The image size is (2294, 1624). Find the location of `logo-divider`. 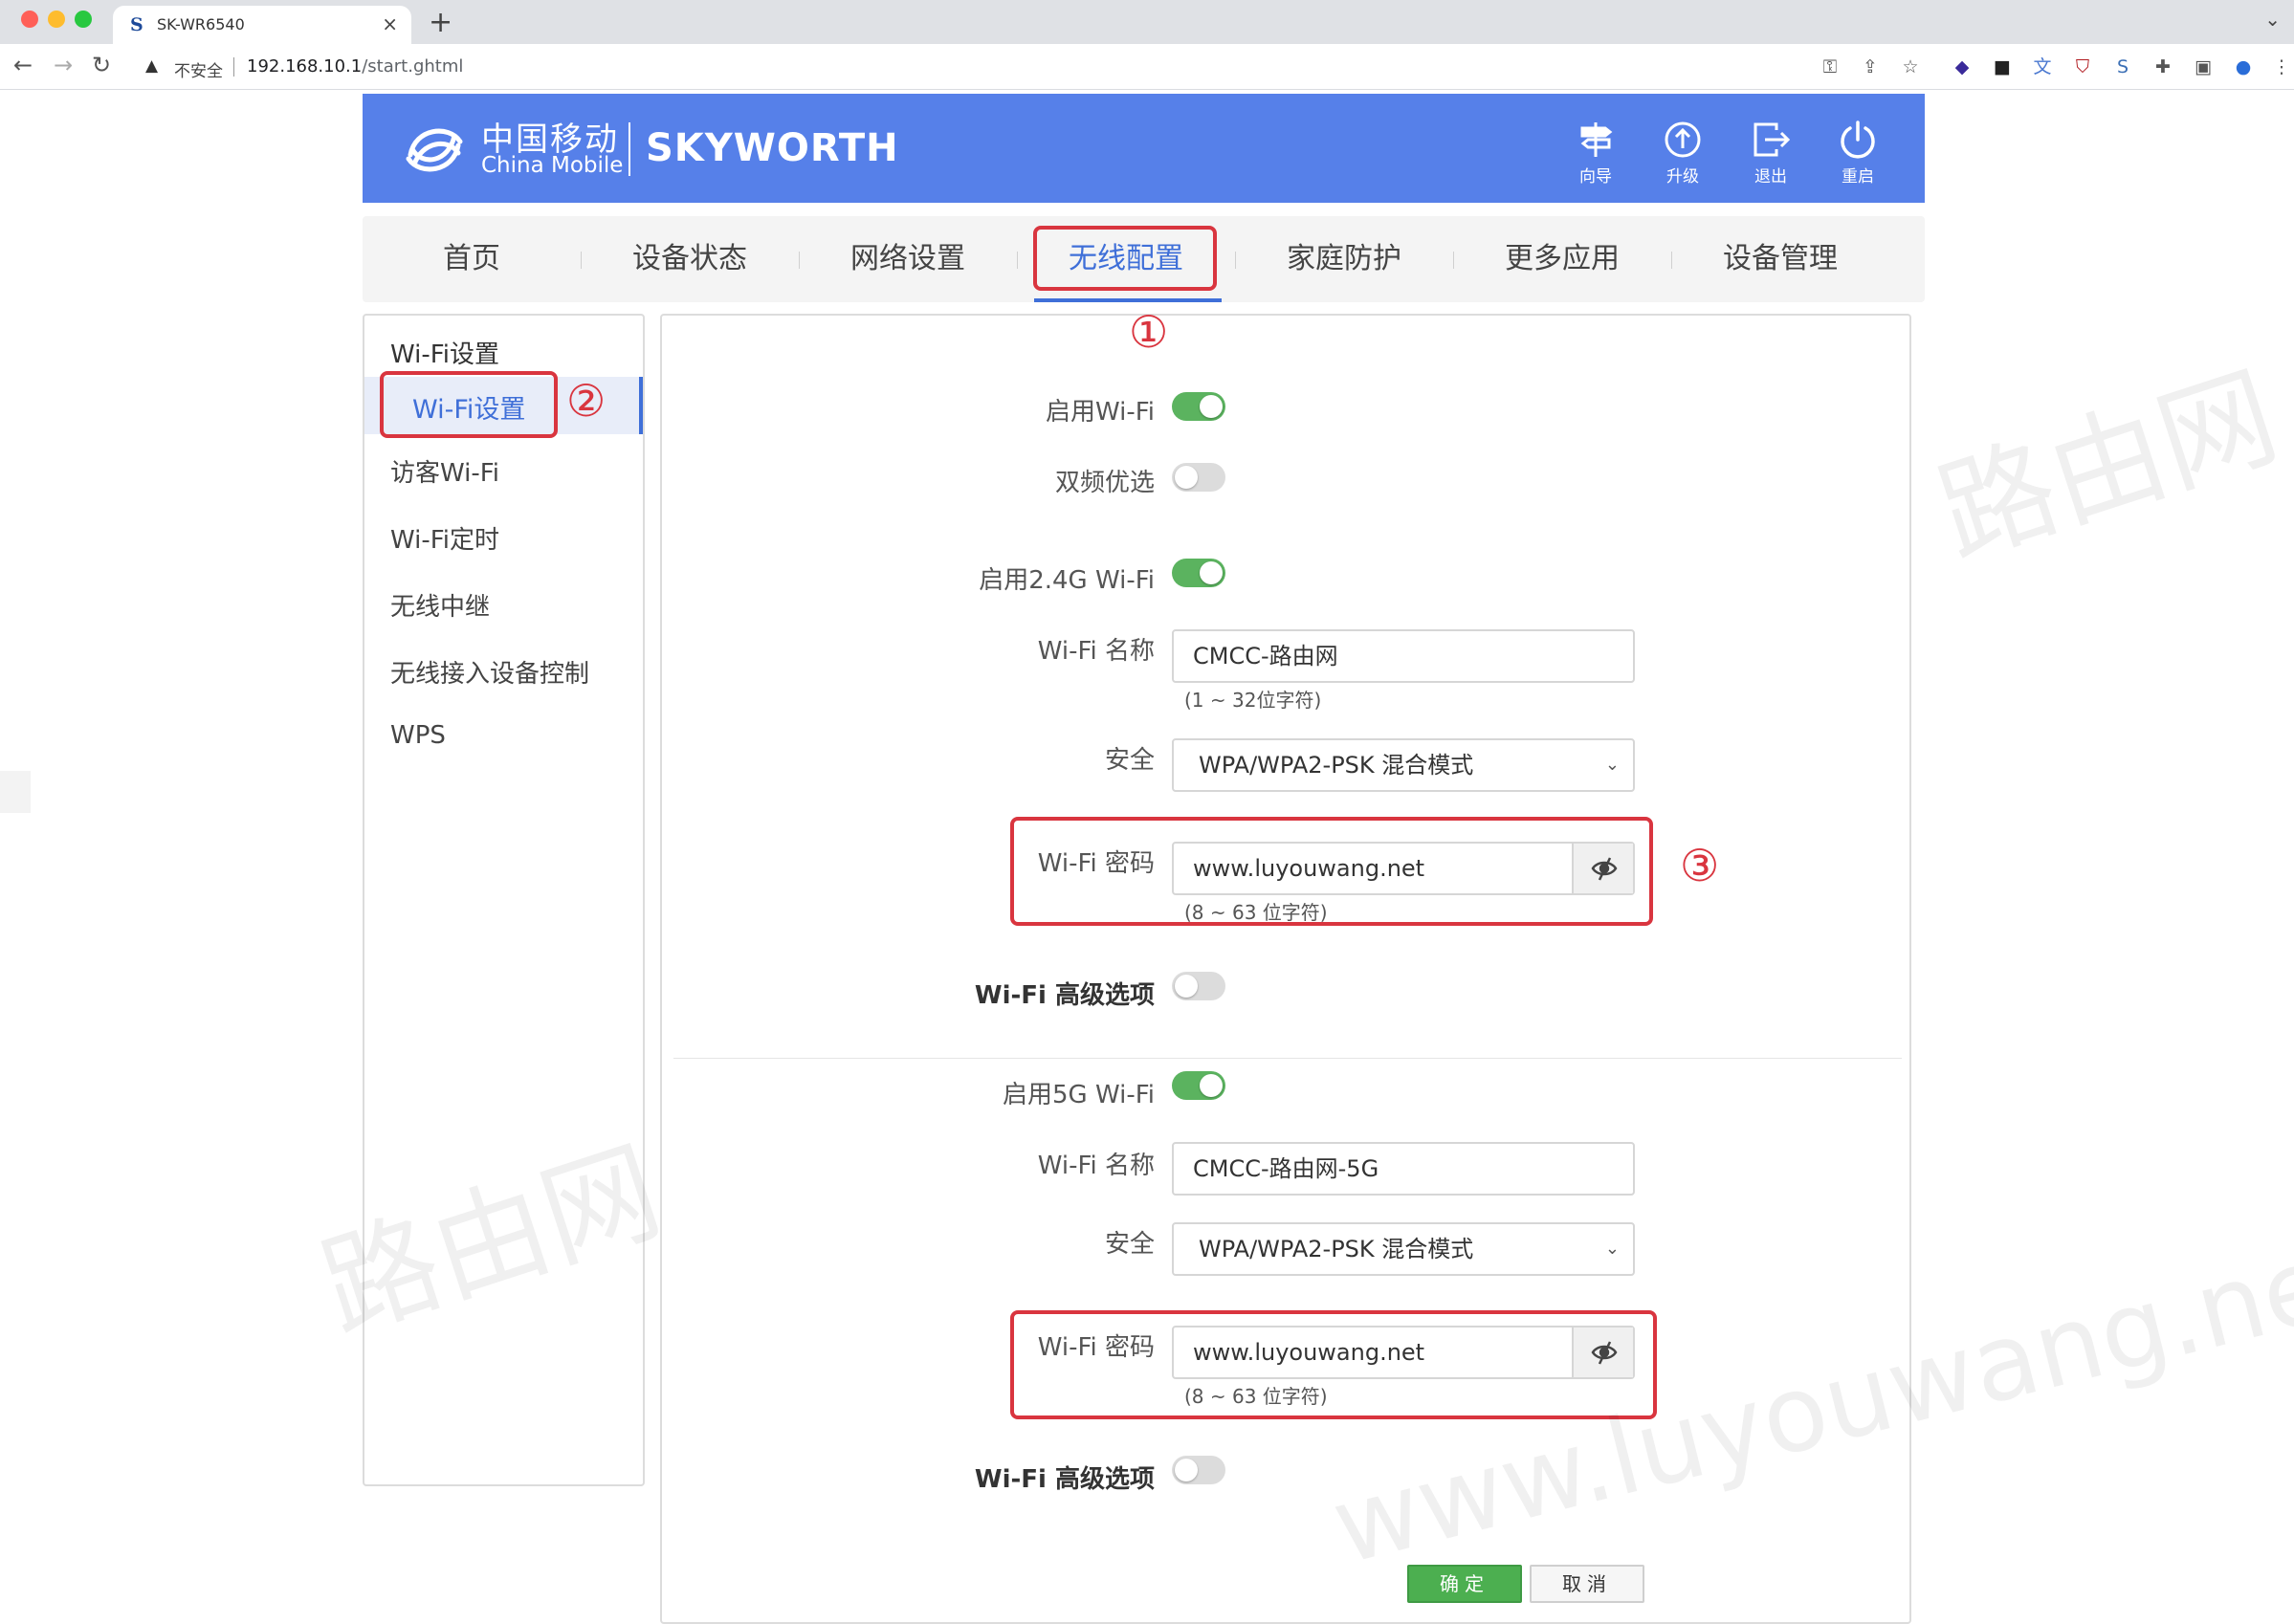

logo-divider is located at coordinates (629, 149).